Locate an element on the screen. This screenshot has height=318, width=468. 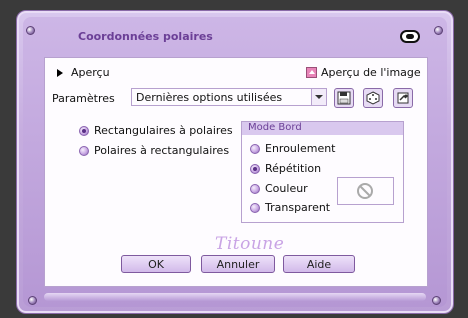
cancel-button: Annuler is located at coordinates (238, 264).